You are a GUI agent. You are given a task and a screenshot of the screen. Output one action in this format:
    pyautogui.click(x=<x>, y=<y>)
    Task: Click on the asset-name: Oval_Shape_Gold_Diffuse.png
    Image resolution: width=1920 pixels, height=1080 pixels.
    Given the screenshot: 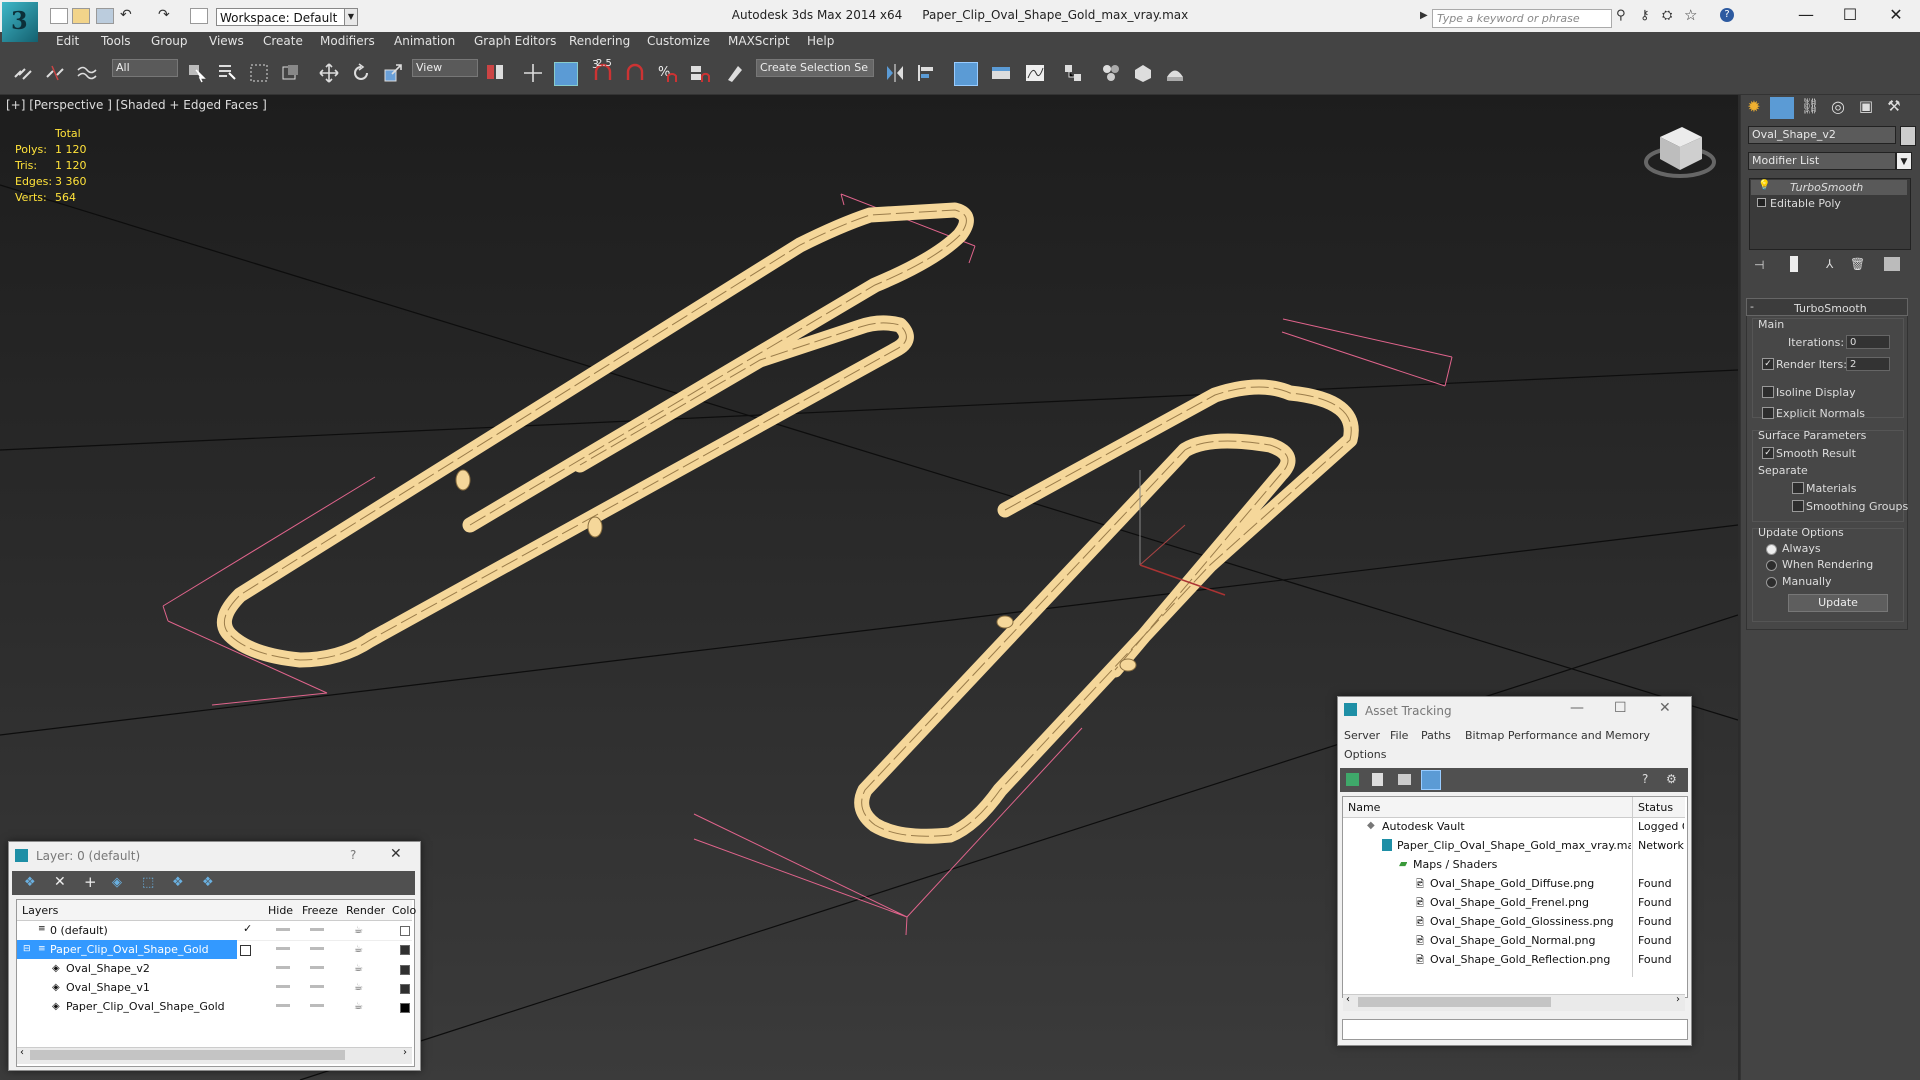 What is the action you would take?
    pyautogui.click(x=1512, y=883)
    